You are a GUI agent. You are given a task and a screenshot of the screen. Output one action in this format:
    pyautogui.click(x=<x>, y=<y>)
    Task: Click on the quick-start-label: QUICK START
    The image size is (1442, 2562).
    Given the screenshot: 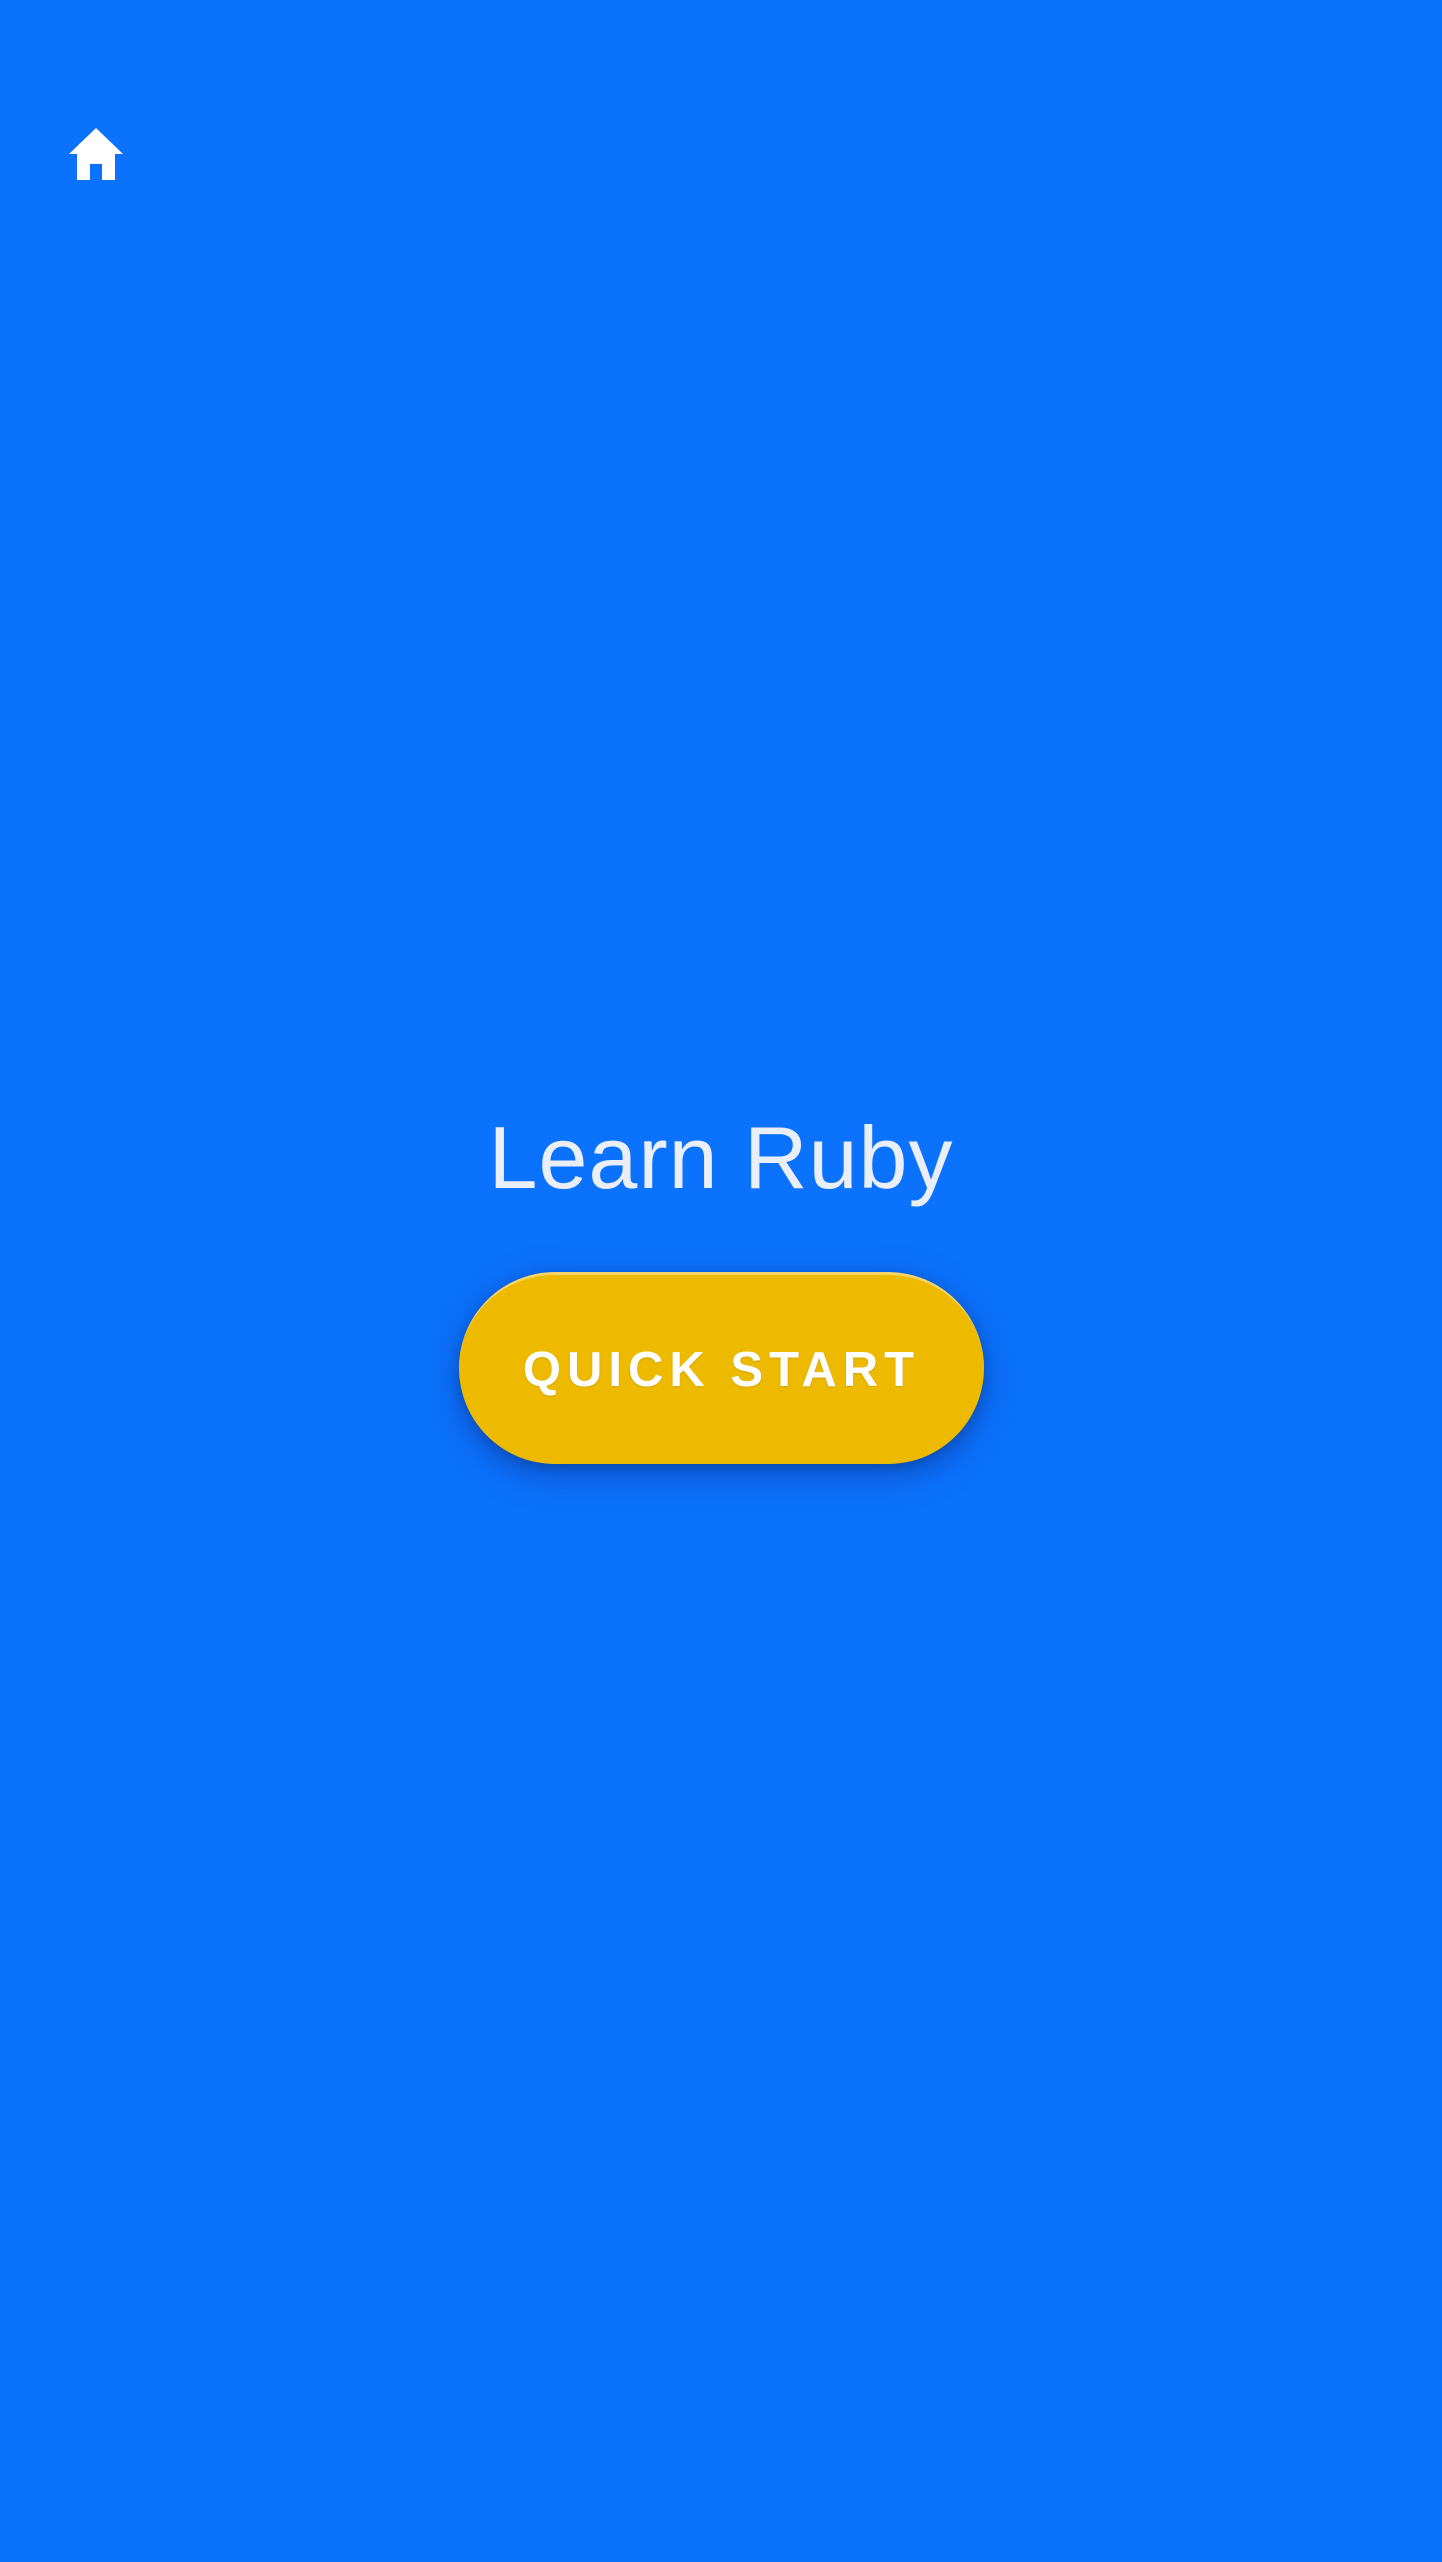 What is the action you would take?
    pyautogui.click(x=721, y=1369)
    